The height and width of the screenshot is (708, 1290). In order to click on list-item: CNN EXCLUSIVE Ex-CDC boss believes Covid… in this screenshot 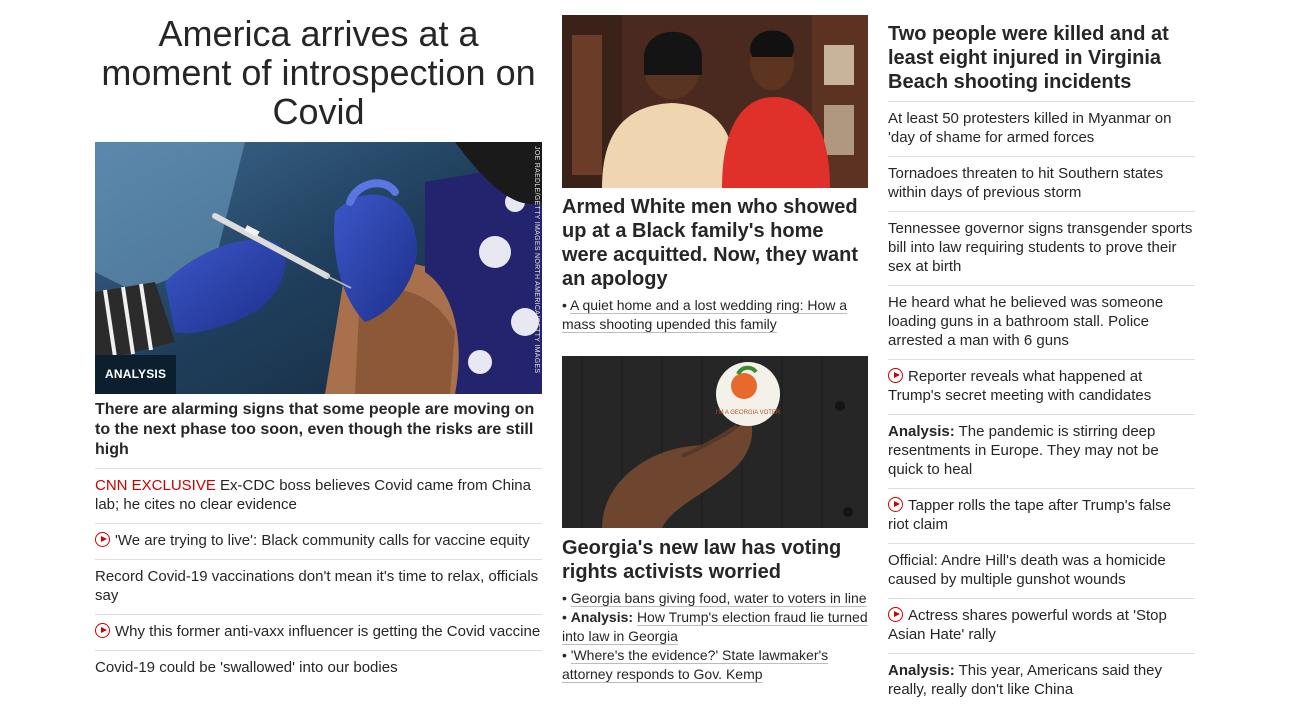, I will do `click(318, 495)`.